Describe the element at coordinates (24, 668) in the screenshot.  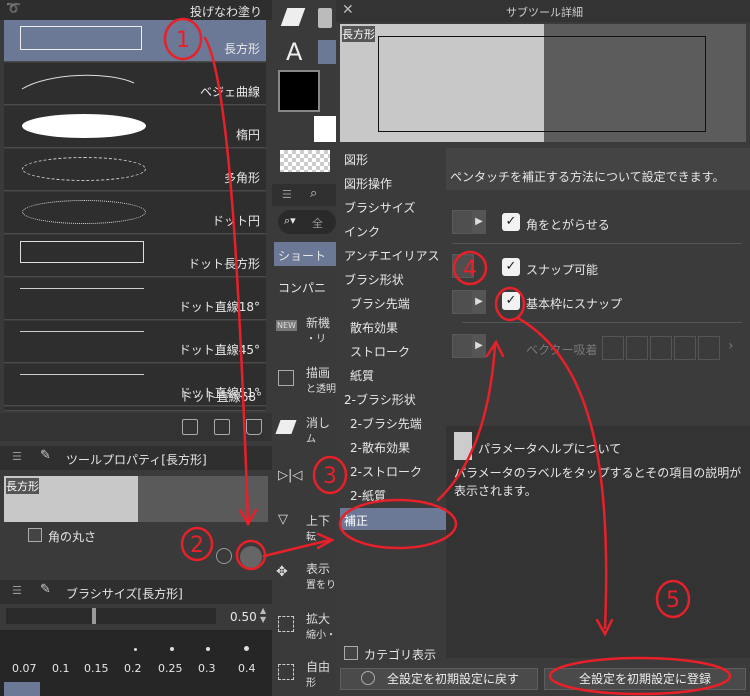
I see `preset-size: 0.07` at that location.